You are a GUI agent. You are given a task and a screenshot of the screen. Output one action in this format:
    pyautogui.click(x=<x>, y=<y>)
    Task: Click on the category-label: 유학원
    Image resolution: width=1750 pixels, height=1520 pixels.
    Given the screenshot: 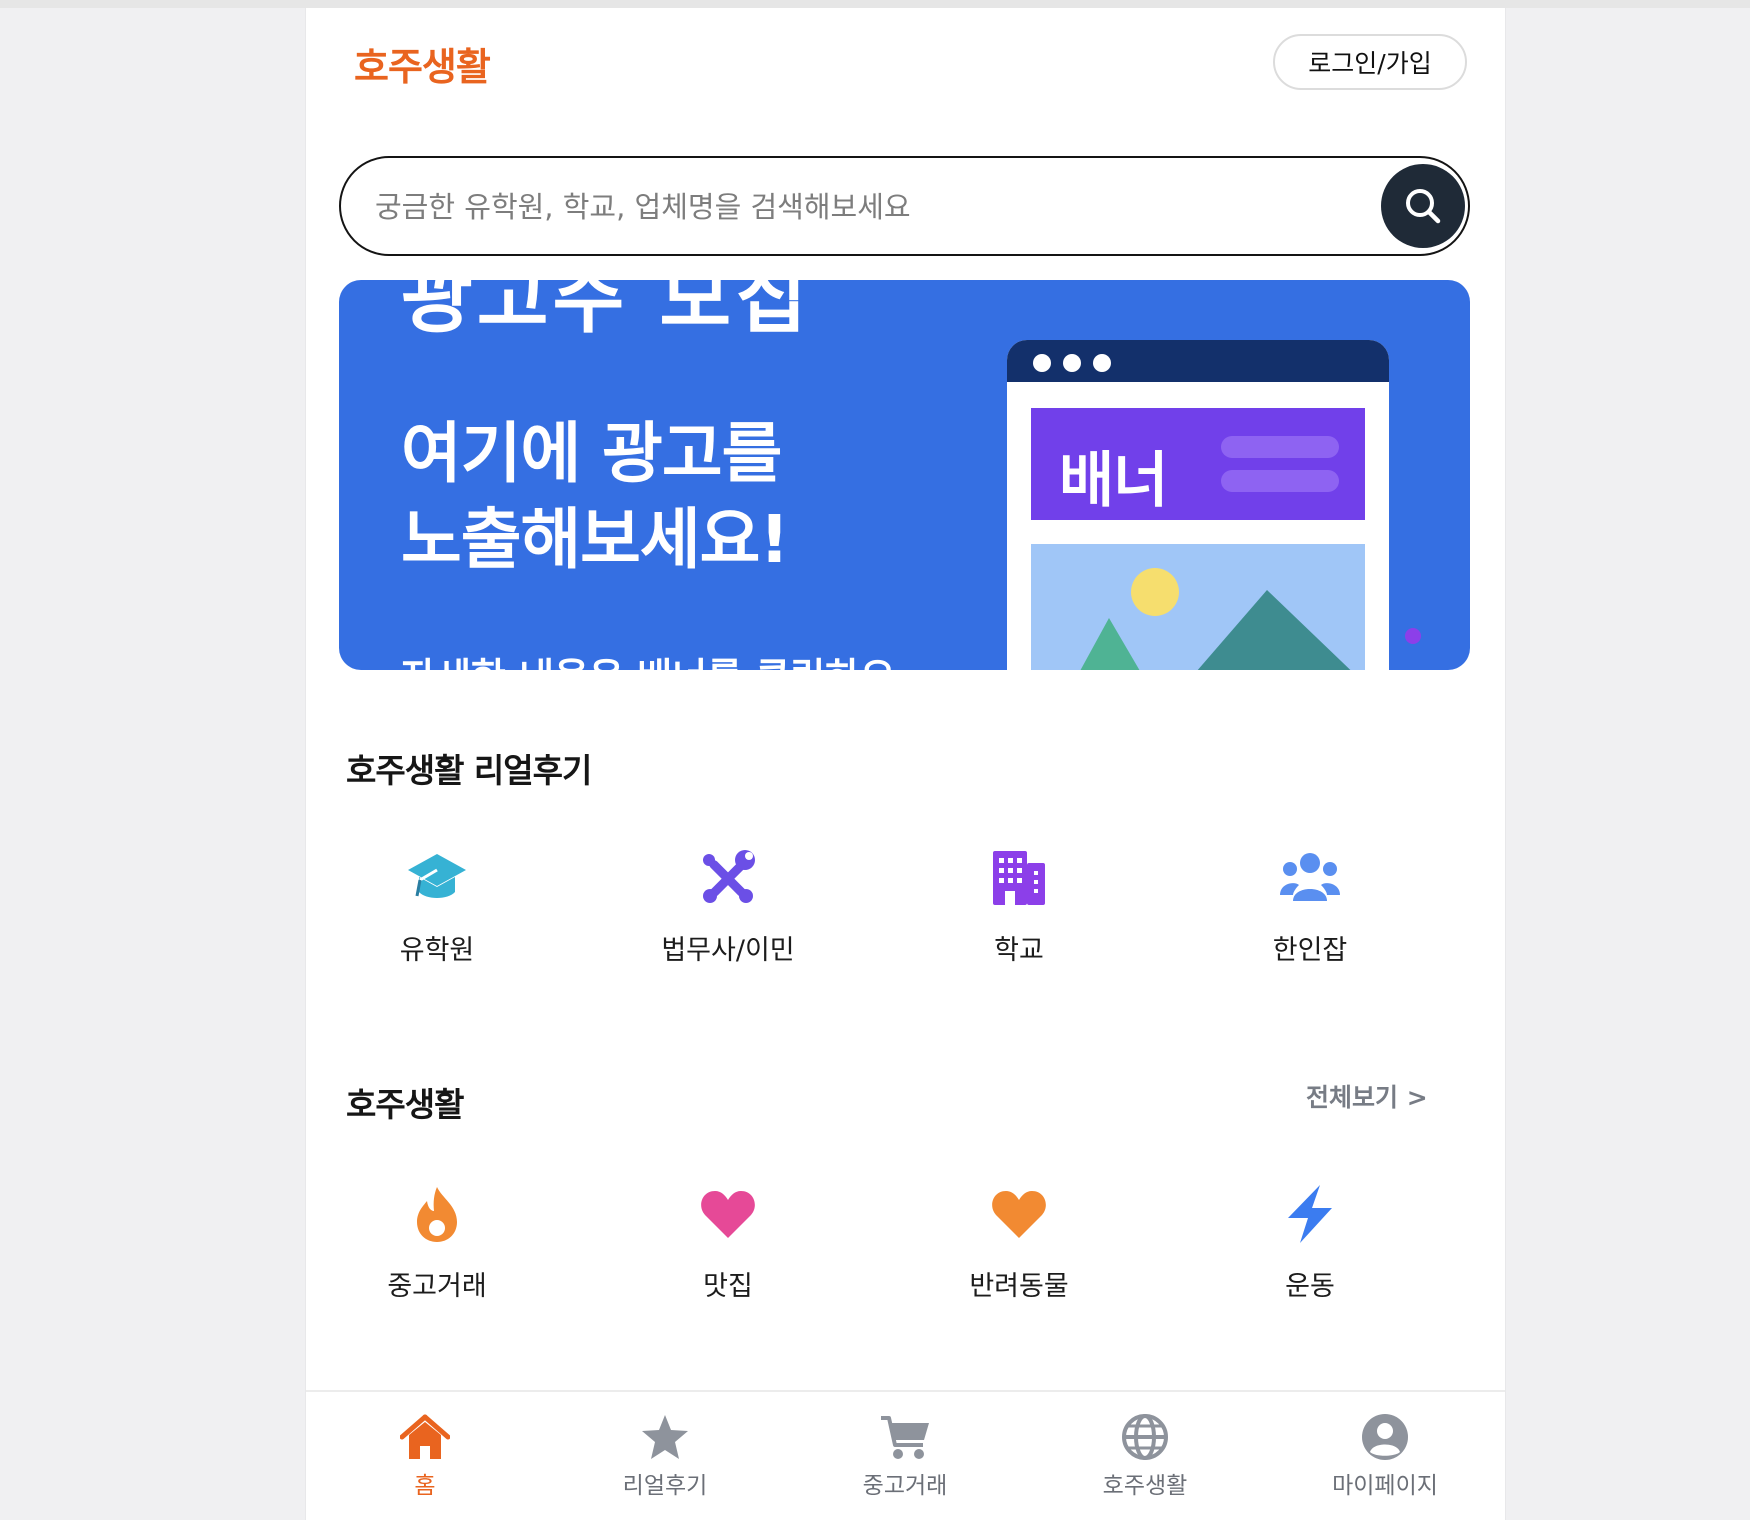 What is the action you would take?
    pyautogui.click(x=437, y=950)
    